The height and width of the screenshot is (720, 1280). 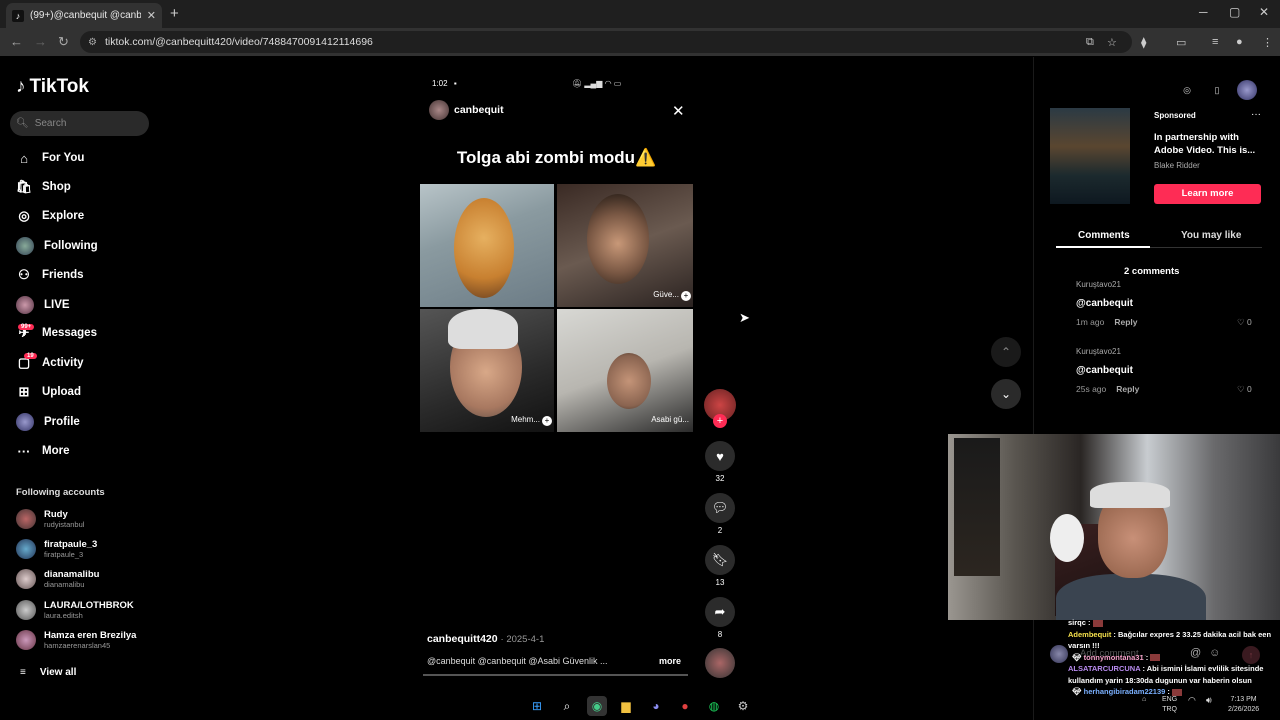 What do you see at coordinates (43, 451) in the screenshot?
I see `sidebar-item-more: ··· More` at bounding box center [43, 451].